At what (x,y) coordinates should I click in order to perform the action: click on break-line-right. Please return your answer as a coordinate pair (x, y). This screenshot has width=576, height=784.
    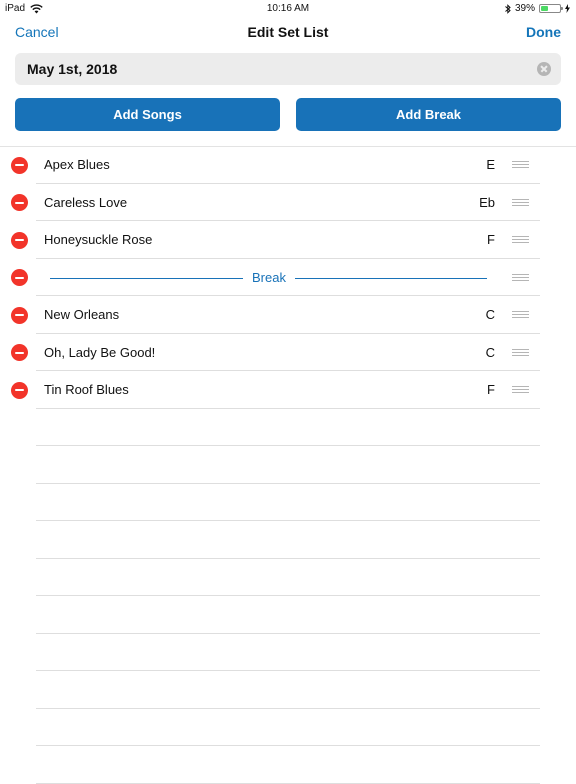
    Looking at the image, I should click on (391, 278).